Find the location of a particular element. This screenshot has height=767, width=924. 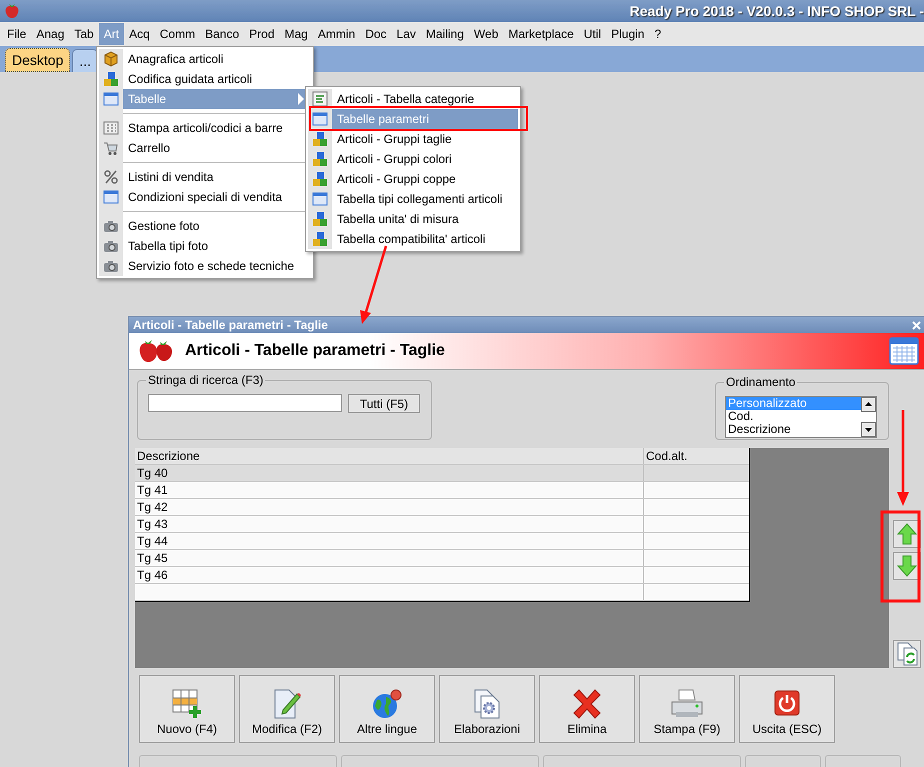

toolbar-button: Elaborazioni is located at coordinates (487, 709).